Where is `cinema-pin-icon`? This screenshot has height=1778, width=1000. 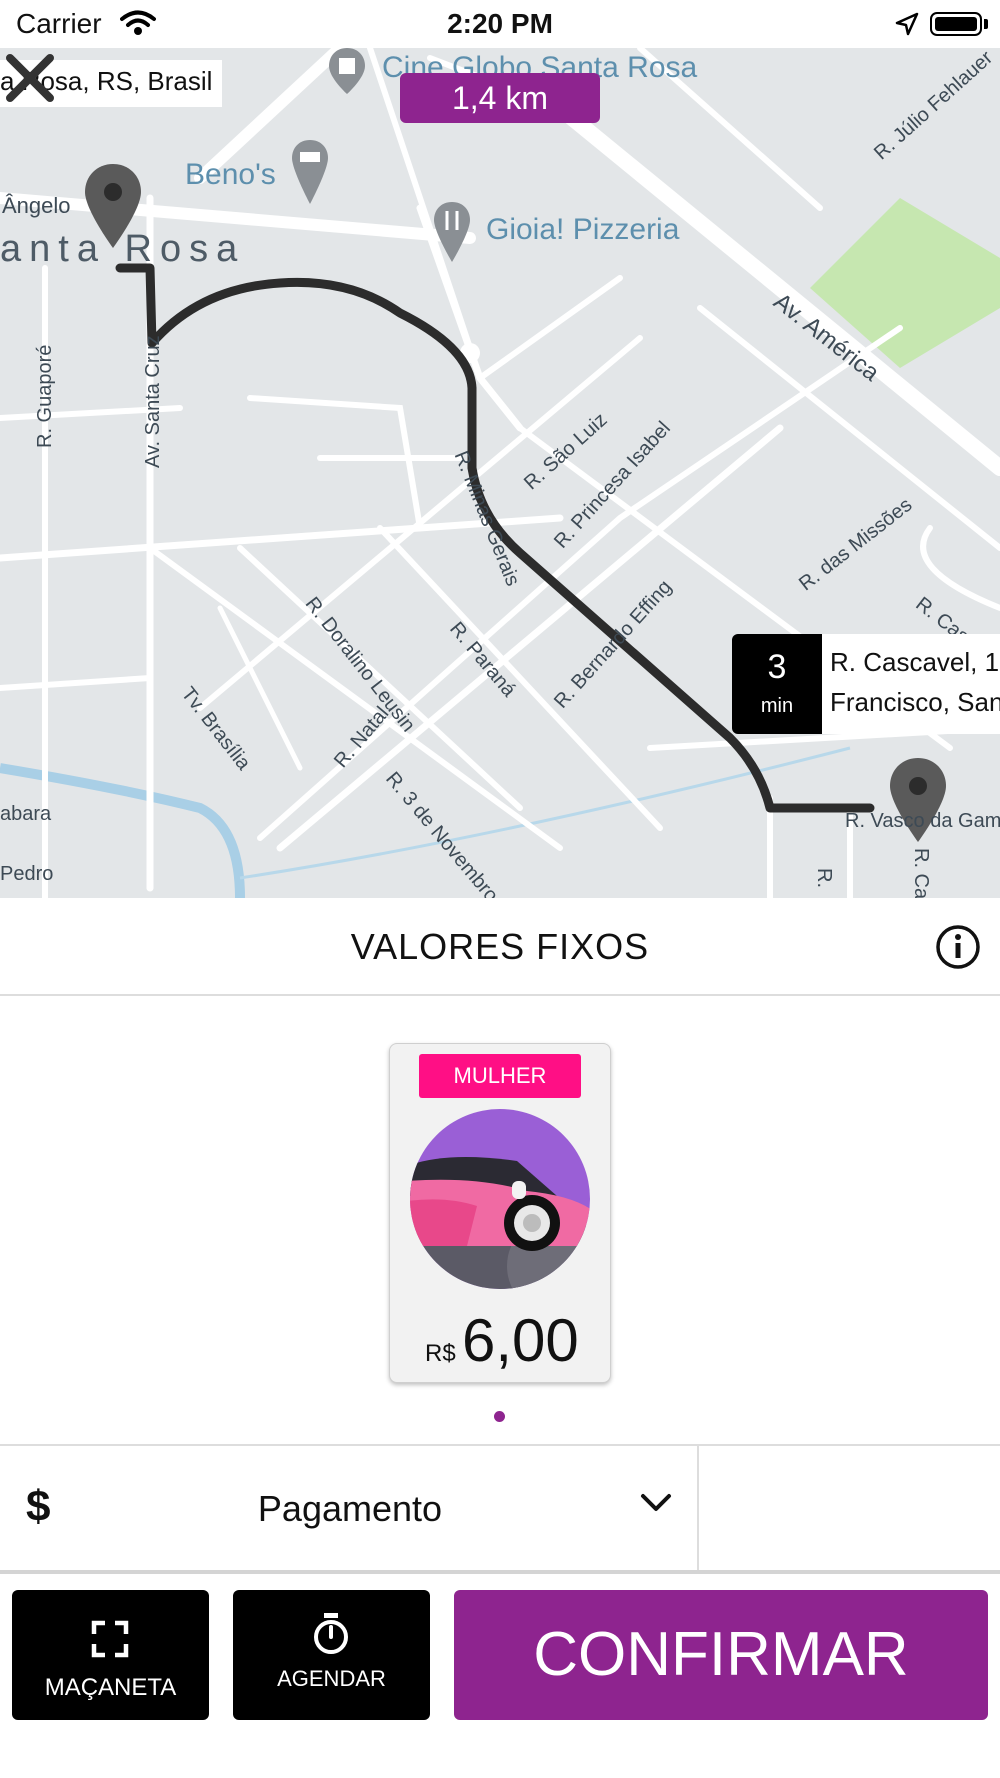
cinema-pin-icon is located at coordinates (347, 71).